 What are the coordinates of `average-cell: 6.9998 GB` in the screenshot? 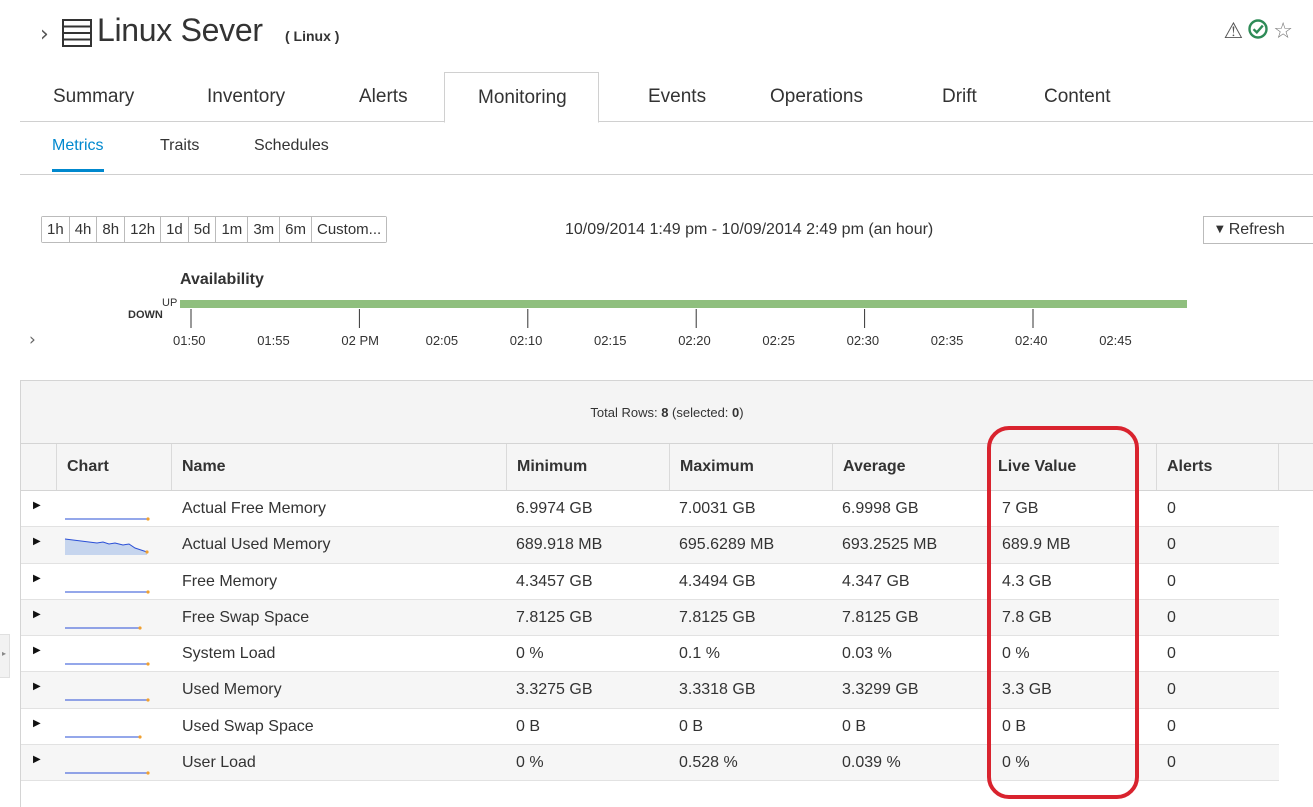 It's located at (880, 508).